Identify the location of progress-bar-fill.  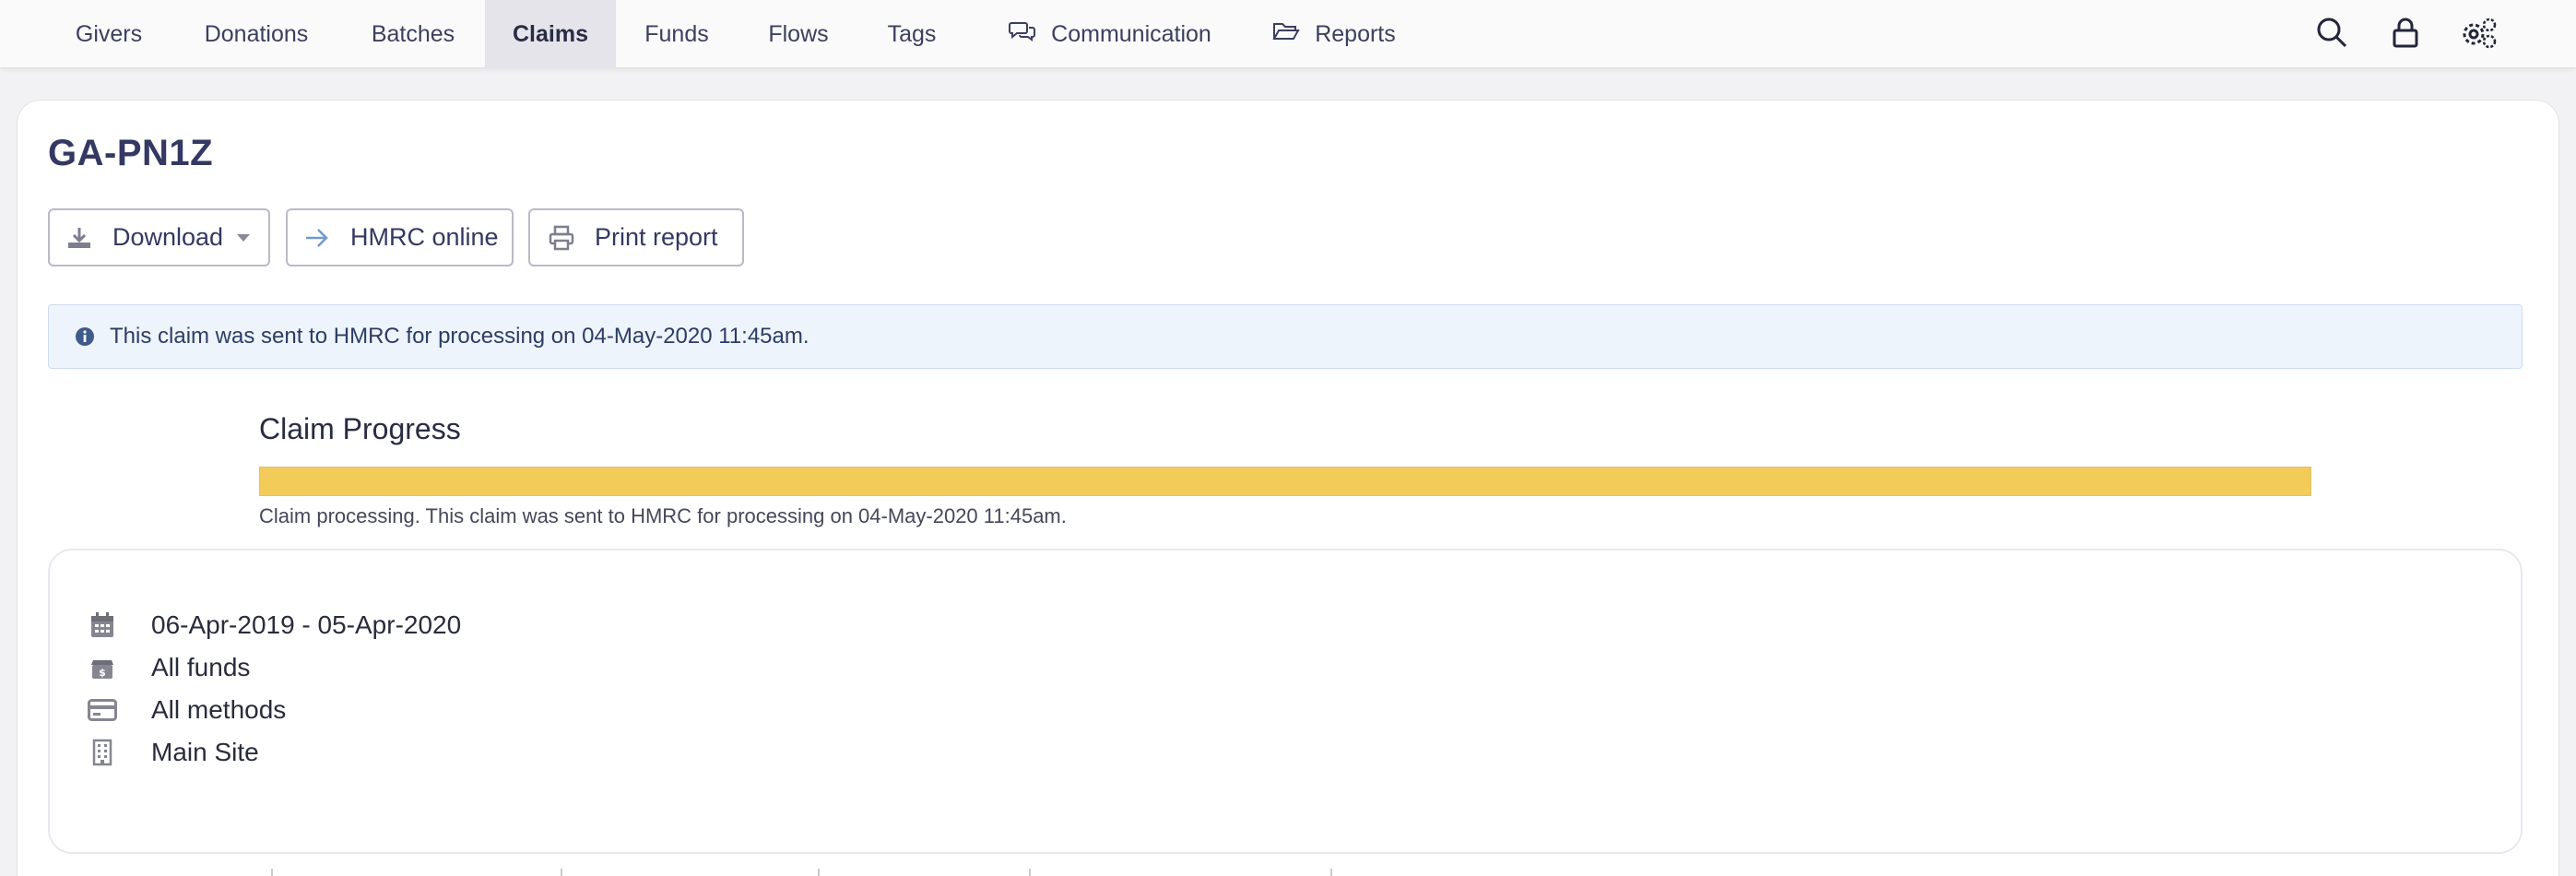
(1285, 481).